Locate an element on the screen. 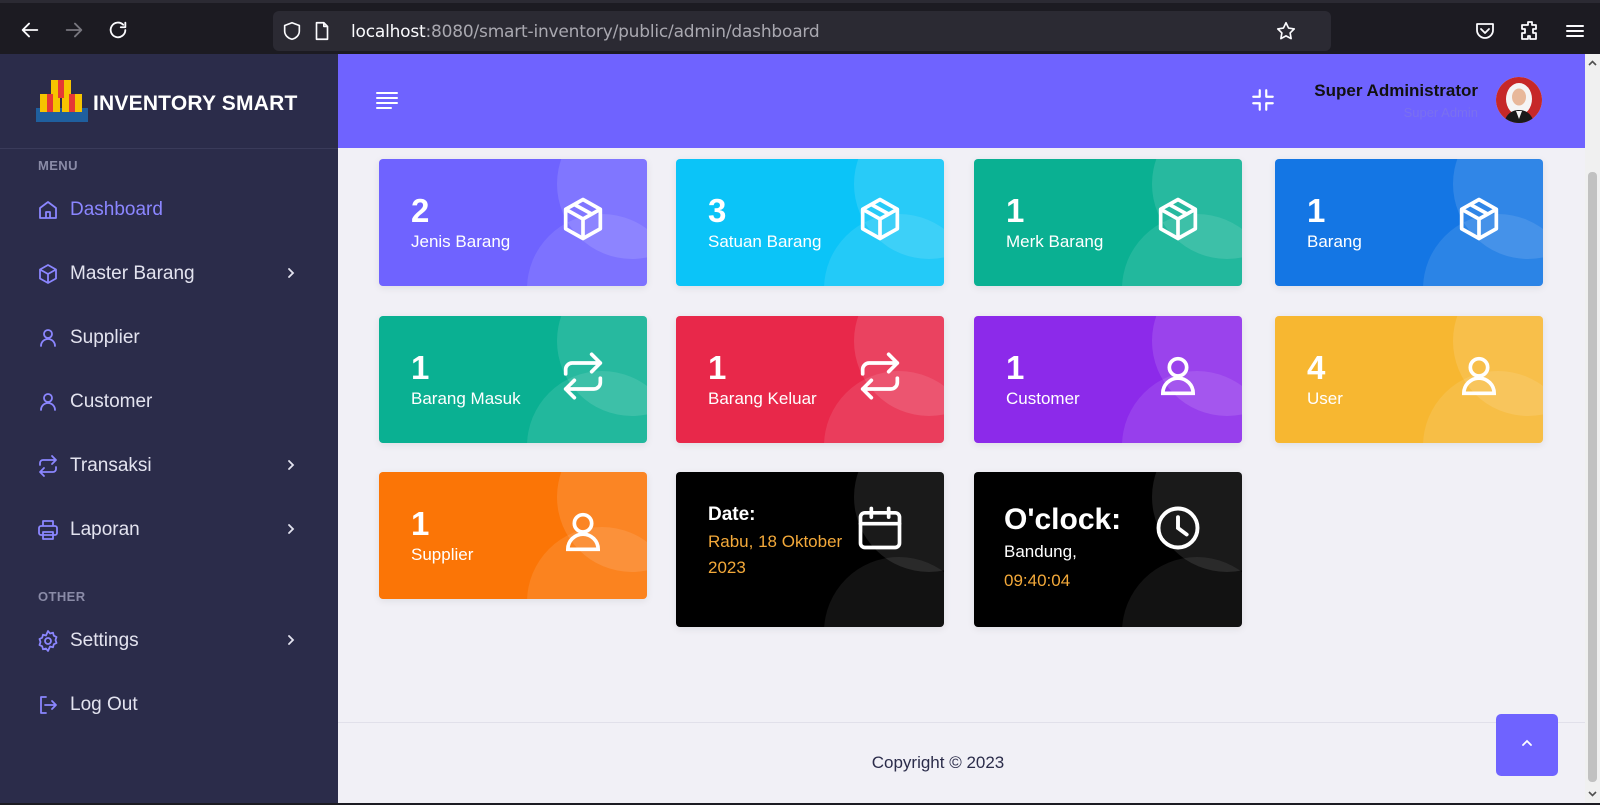 This screenshot has height=805, width=1600. reload-icon is located at coordinates (118, 30).